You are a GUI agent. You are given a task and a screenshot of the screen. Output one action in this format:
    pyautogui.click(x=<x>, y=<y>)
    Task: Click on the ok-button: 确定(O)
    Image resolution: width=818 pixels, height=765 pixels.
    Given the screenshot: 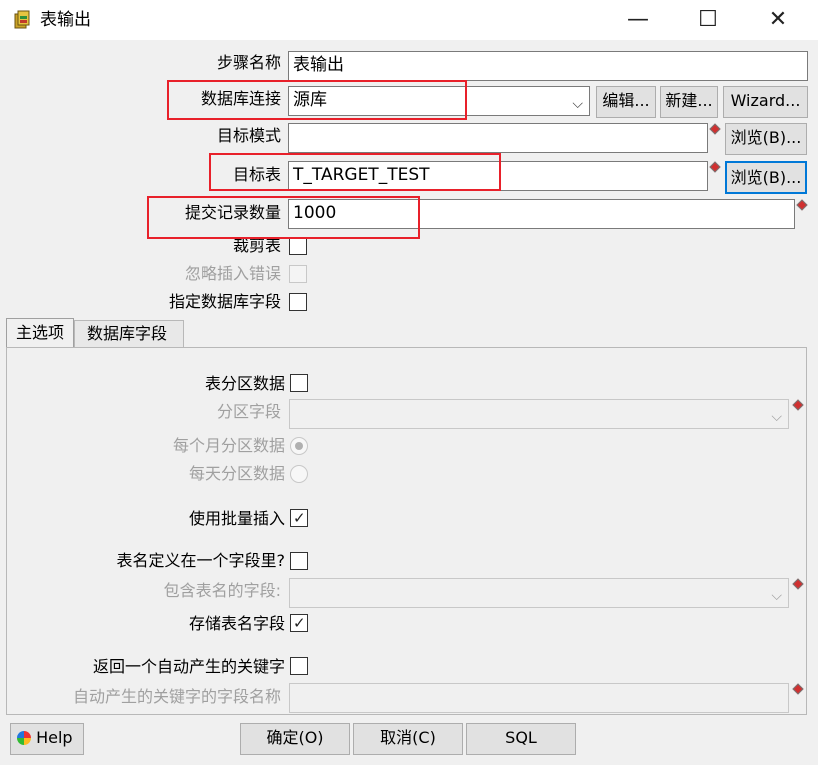 What is the action you would take?
    pyautogui.click(x=295, y=739)
    